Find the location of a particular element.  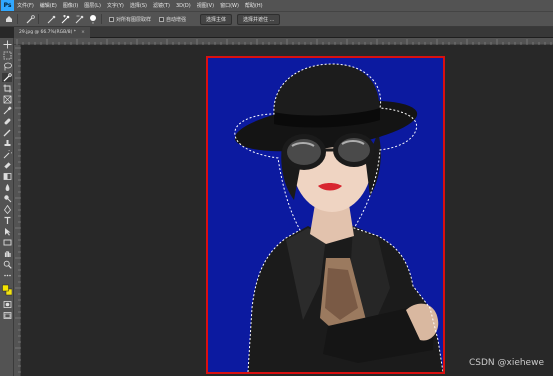

document-tab: 29.jpg @ 66.7%(RGB/8) * × is located at coordinates (52, 32).